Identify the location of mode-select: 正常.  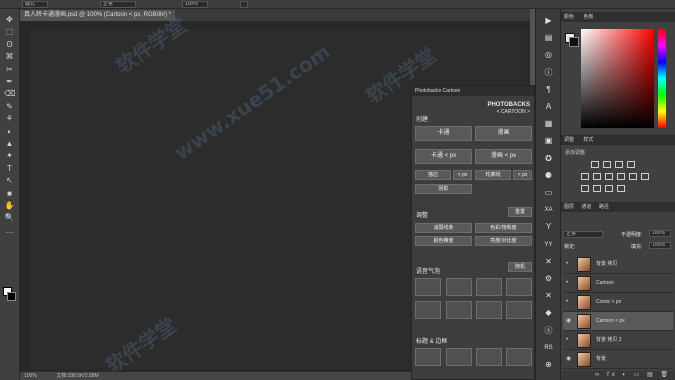
(118, 4).